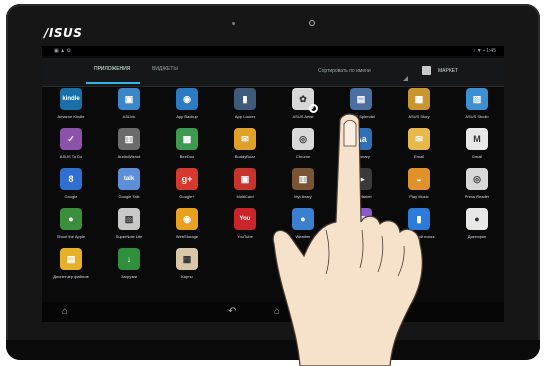  Describe the element at coordinates (65, 312) in the screenshot. I see `screenshot-icon: ⌂` at that location.